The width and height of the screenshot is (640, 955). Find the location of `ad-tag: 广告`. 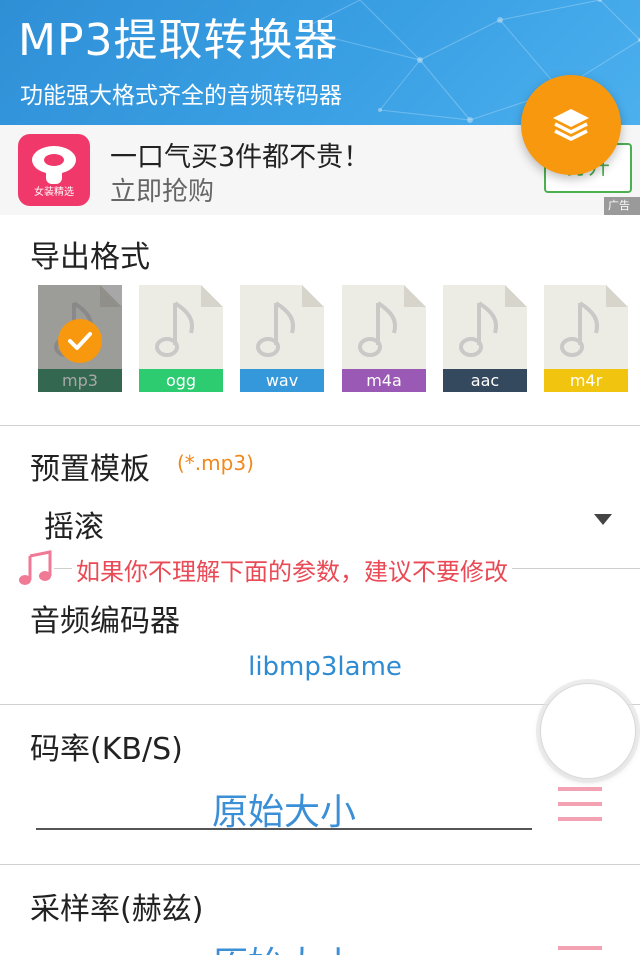

ad-tag: 广告 is located at coordinates (622, 206).